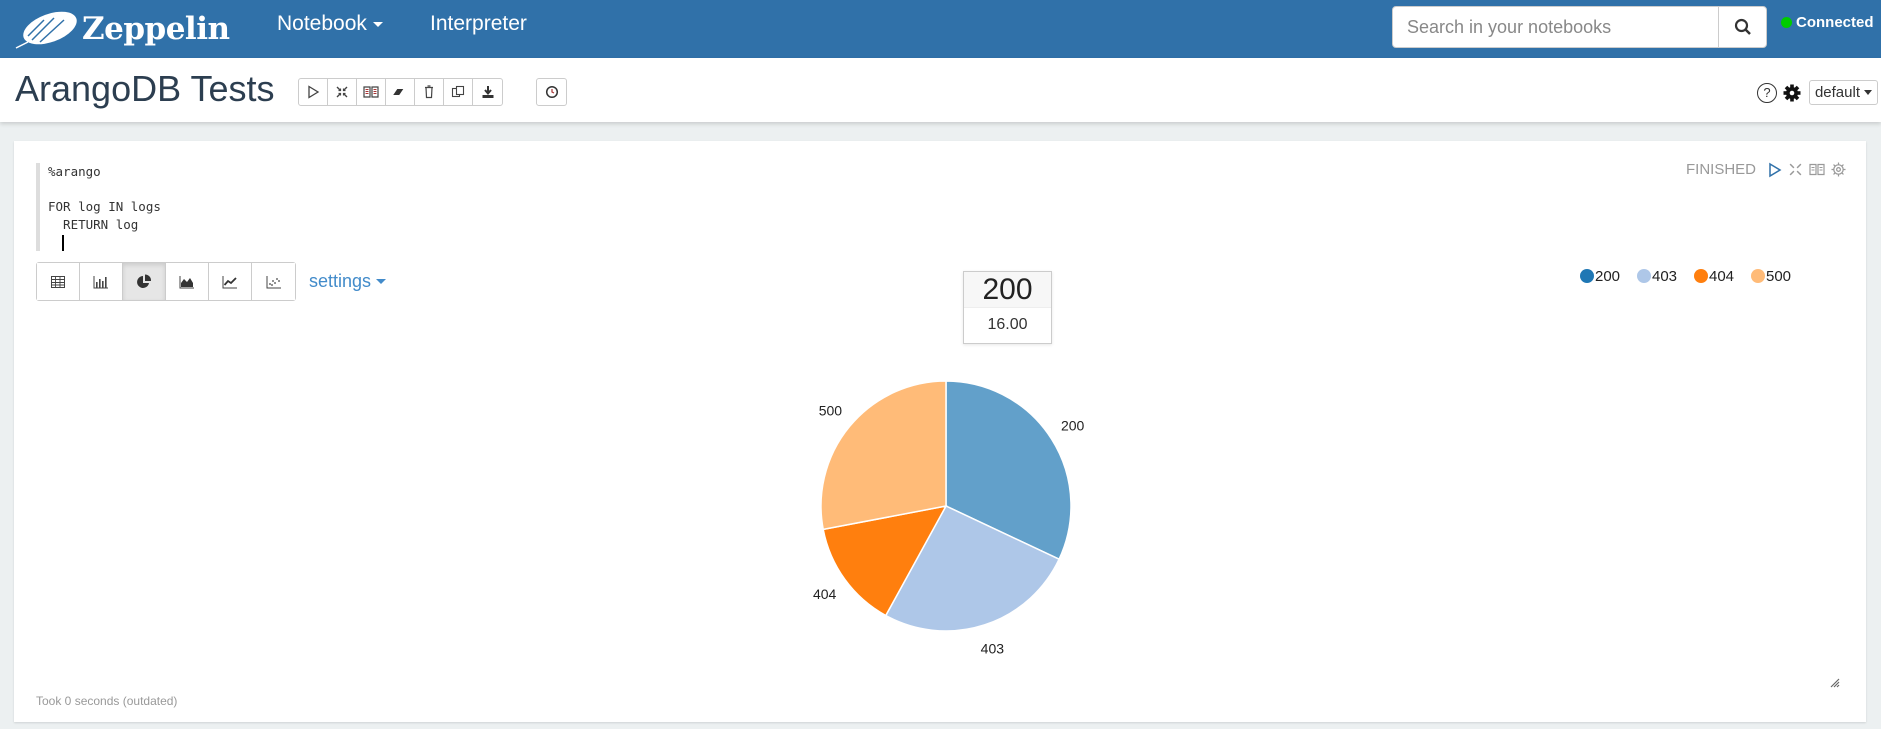 This screenshot has height=729, width=1881. I want to click on search-box, so click(1579, 27).